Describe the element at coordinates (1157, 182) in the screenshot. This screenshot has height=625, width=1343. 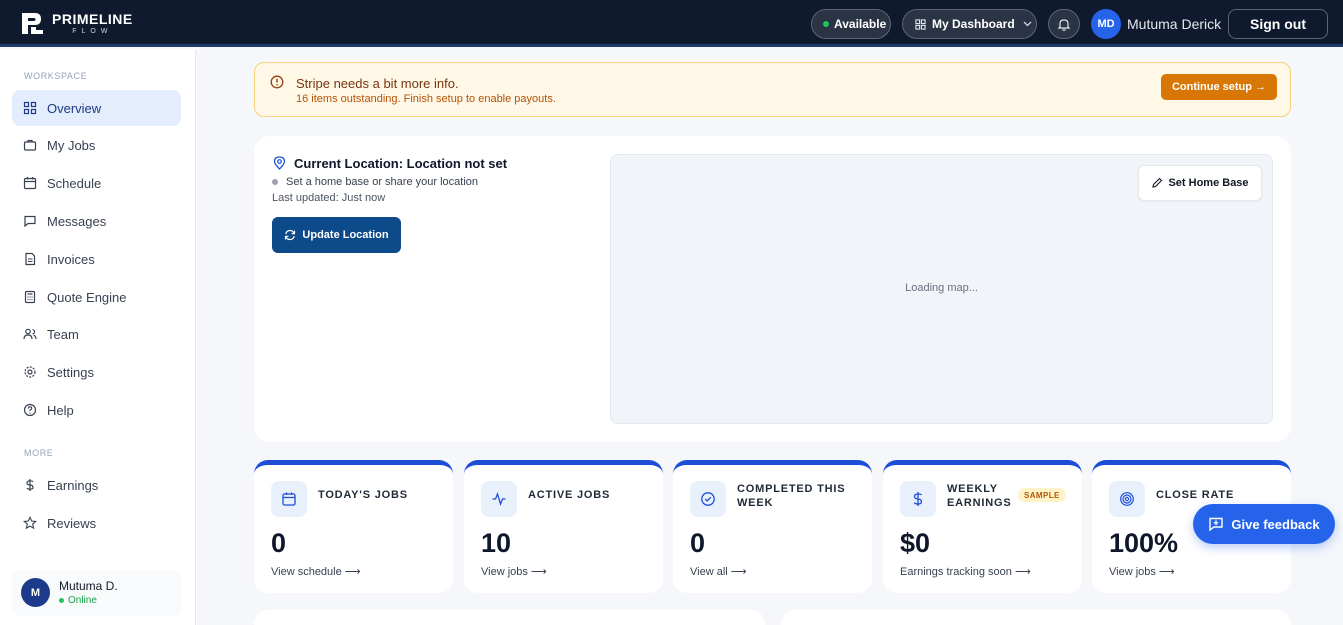
I see `pencil-icon` at that location.